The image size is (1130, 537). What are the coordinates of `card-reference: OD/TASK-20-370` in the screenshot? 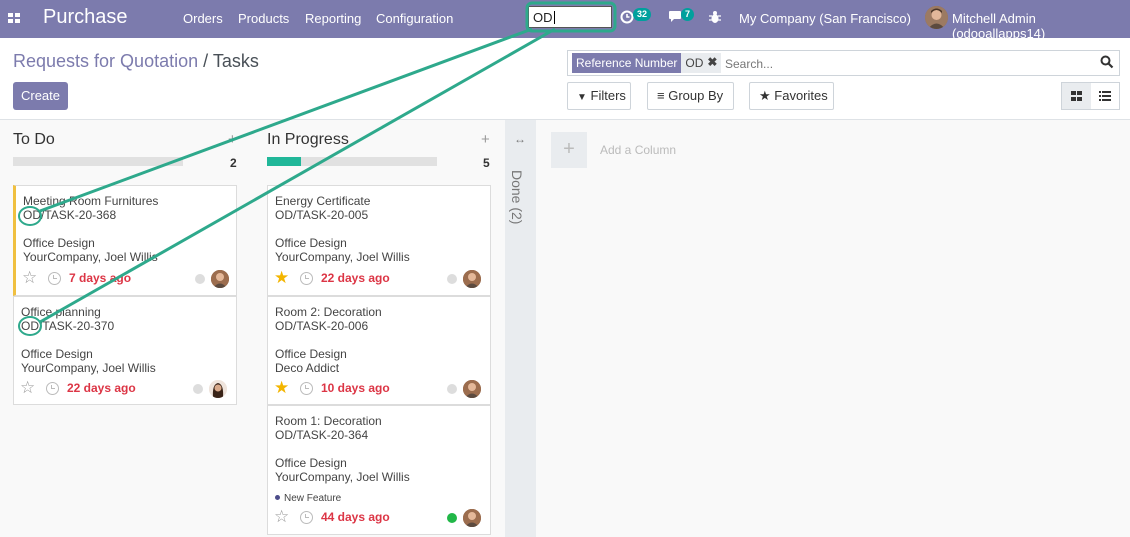 It's located at (68, 326).